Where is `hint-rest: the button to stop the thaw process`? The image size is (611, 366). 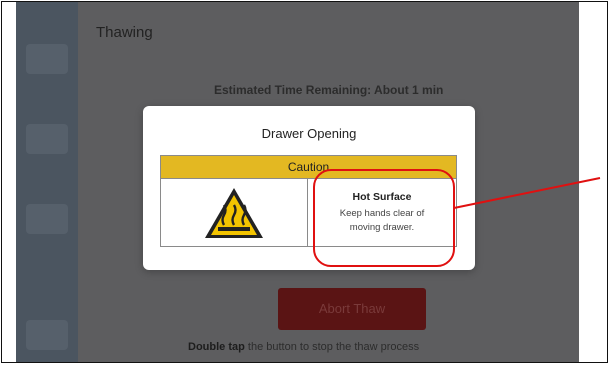
hint-rest: the button to stop the thaw process is located at coordinates (333, 347).